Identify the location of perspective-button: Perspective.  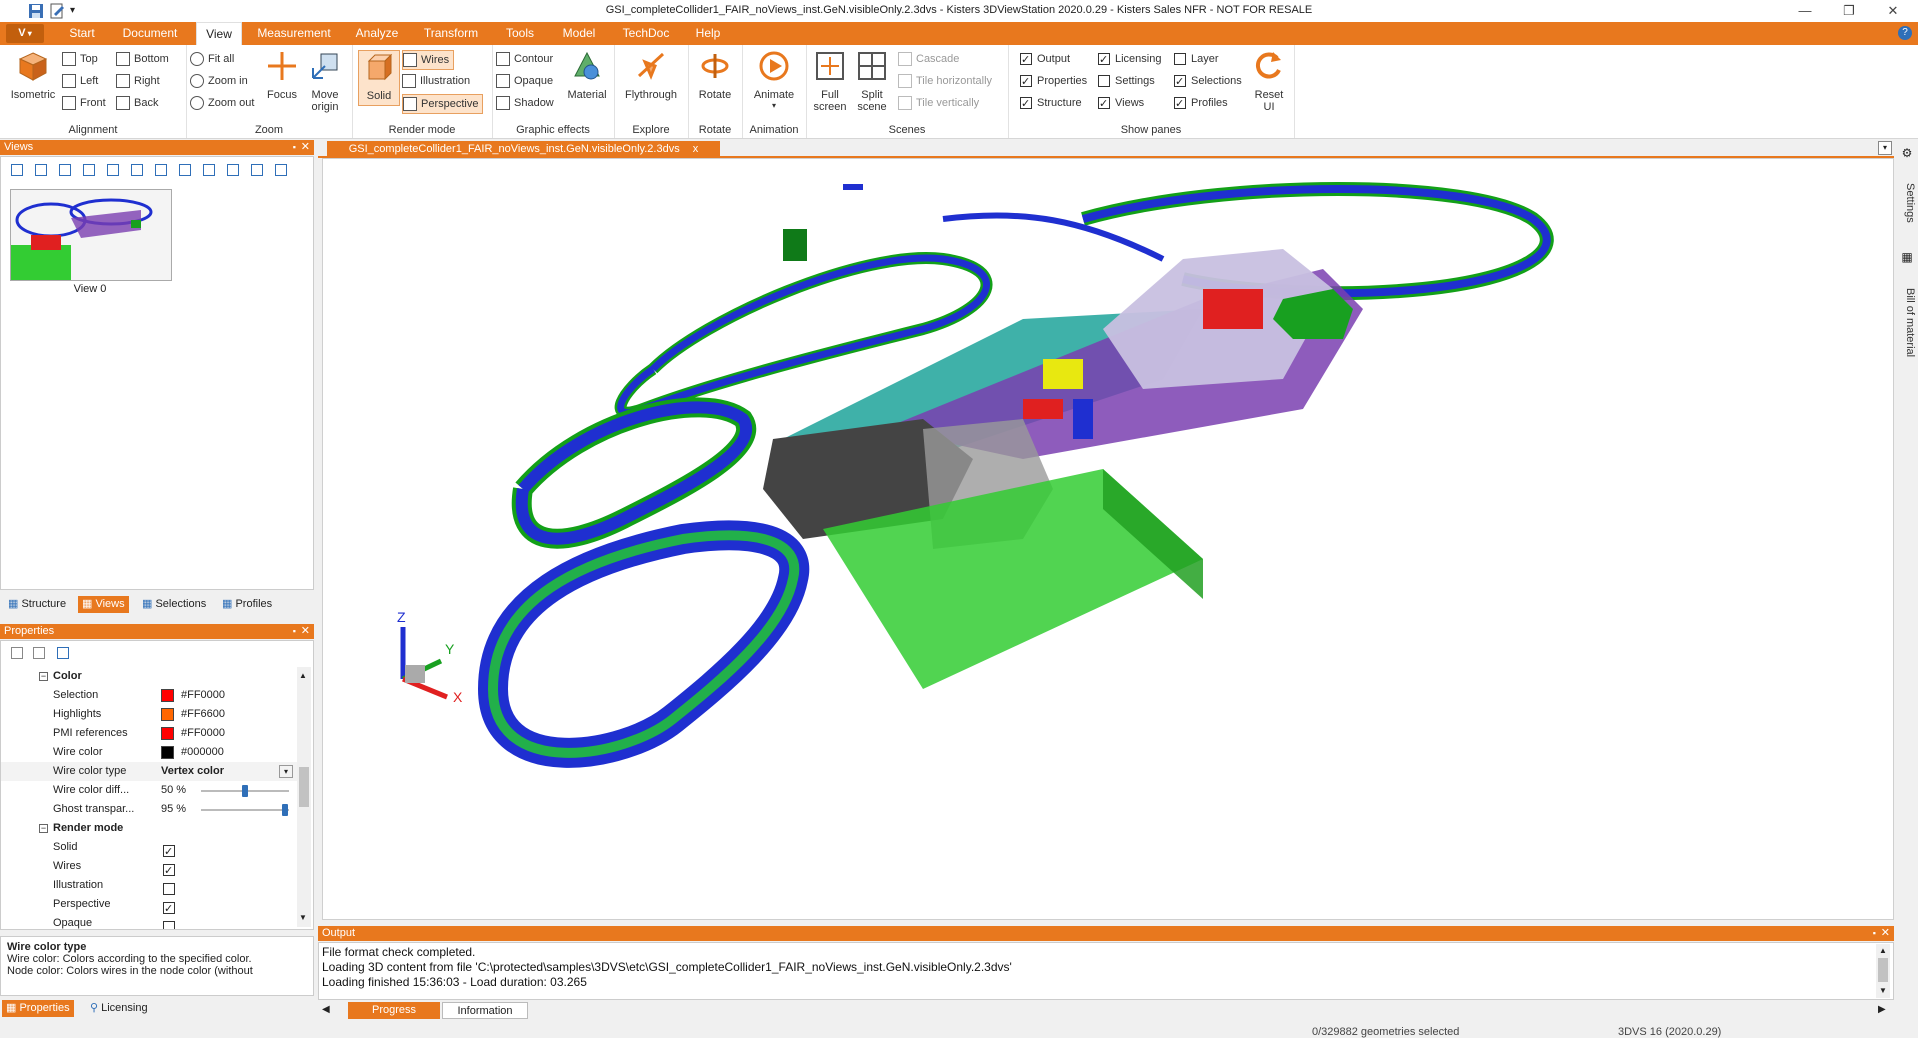
(443, 104).